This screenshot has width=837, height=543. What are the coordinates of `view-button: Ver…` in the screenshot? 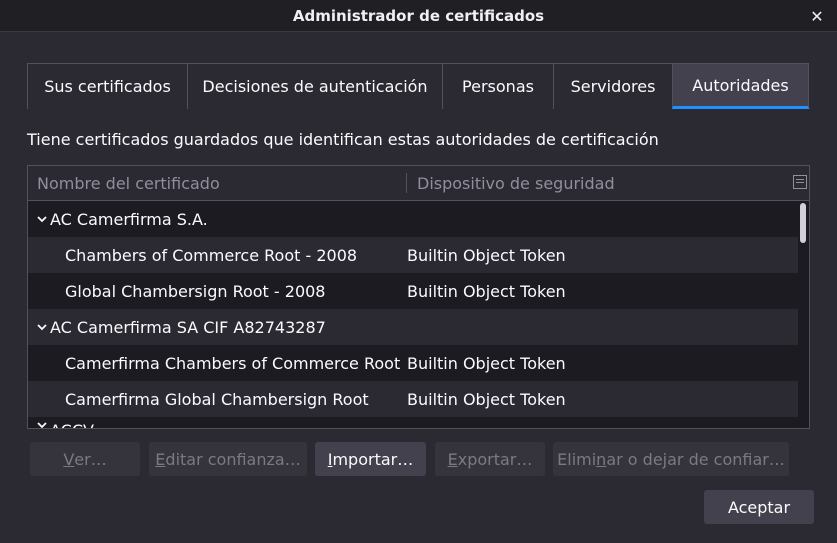 It's located at (85, 459).